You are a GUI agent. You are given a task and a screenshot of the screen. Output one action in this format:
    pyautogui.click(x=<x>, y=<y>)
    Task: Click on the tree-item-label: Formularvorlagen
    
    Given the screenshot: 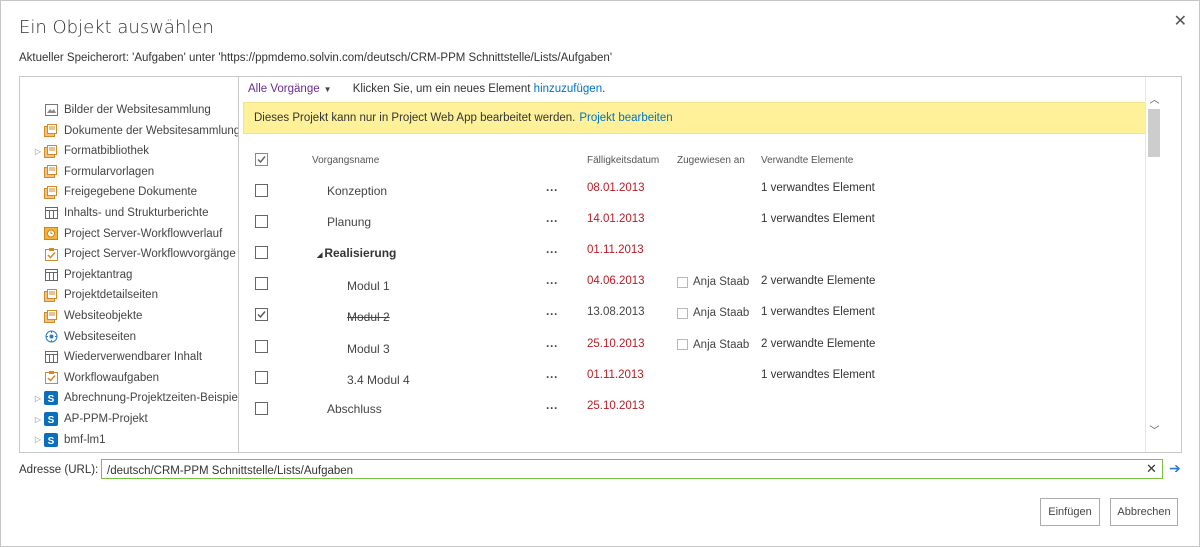 What is the action you would take?
    pyautogui.click(x=109, y=171)
    